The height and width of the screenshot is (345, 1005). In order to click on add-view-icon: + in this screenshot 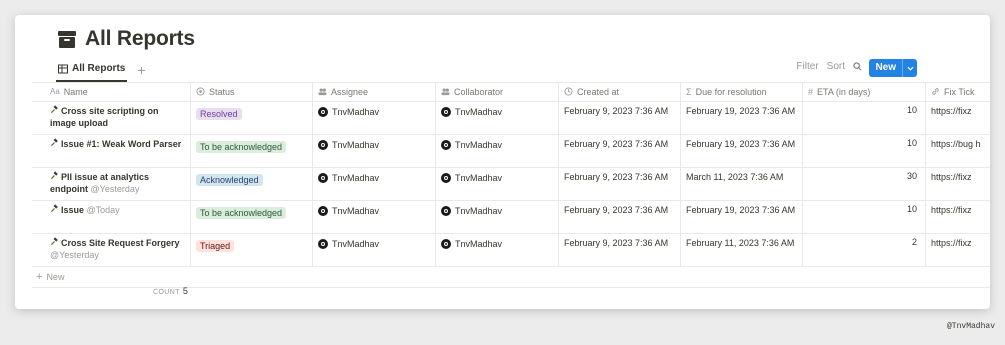, I will do `click(141, 70)`.